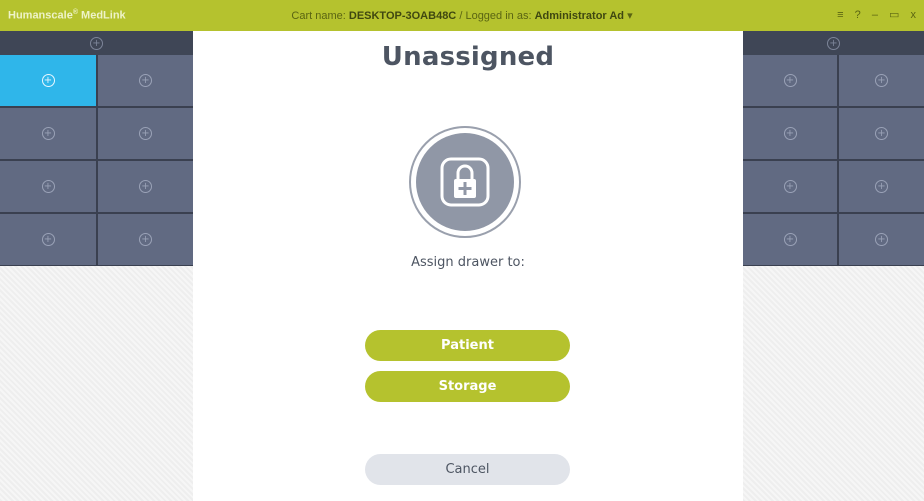 The width and height of the screenshot is (924, 501). I want to click on lock-plus-icon, so click(465, 182).